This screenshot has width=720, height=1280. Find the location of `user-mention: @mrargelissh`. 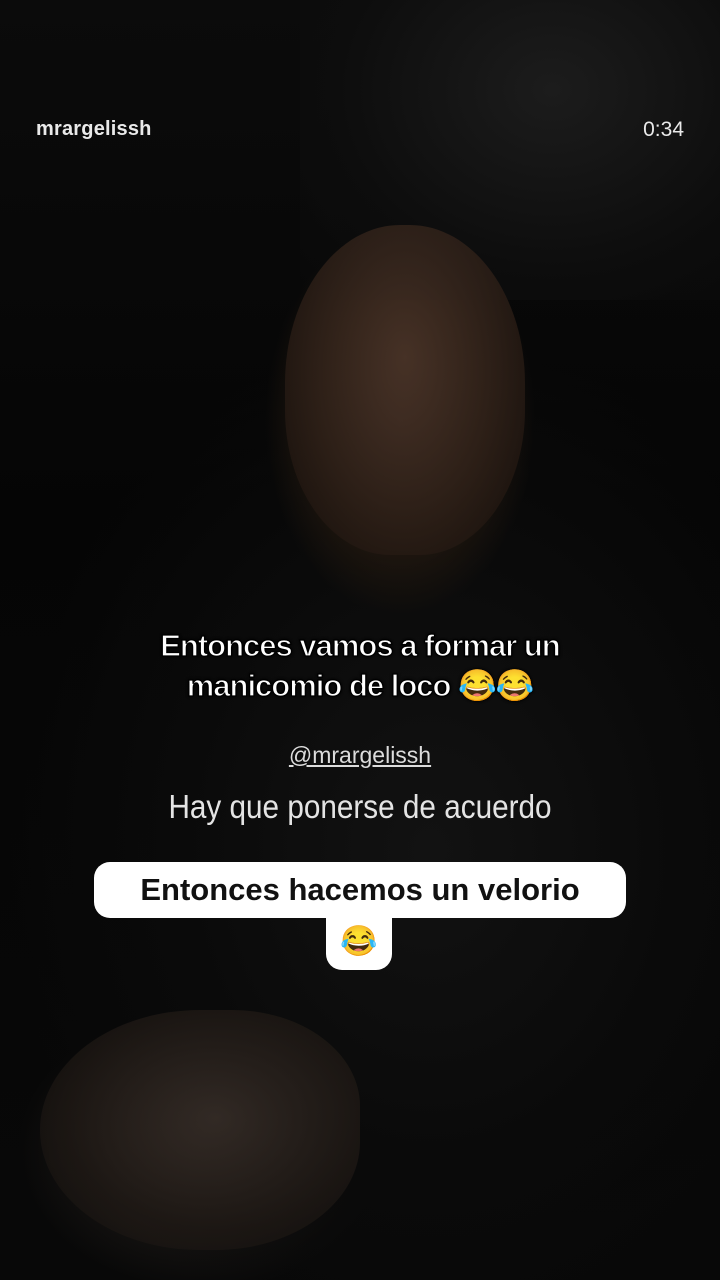

user-mention: @mrargelissh is located at coordinates (360, 755).